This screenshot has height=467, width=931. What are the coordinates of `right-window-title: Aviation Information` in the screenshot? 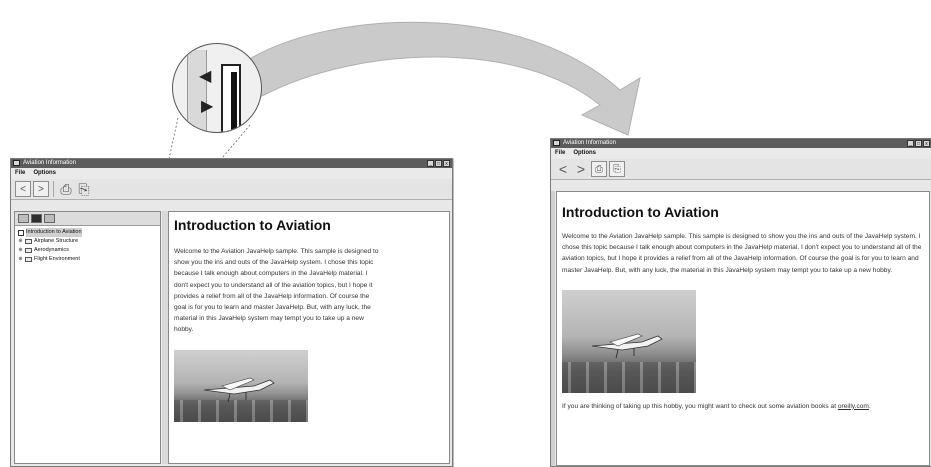 It's located at (589, 143).